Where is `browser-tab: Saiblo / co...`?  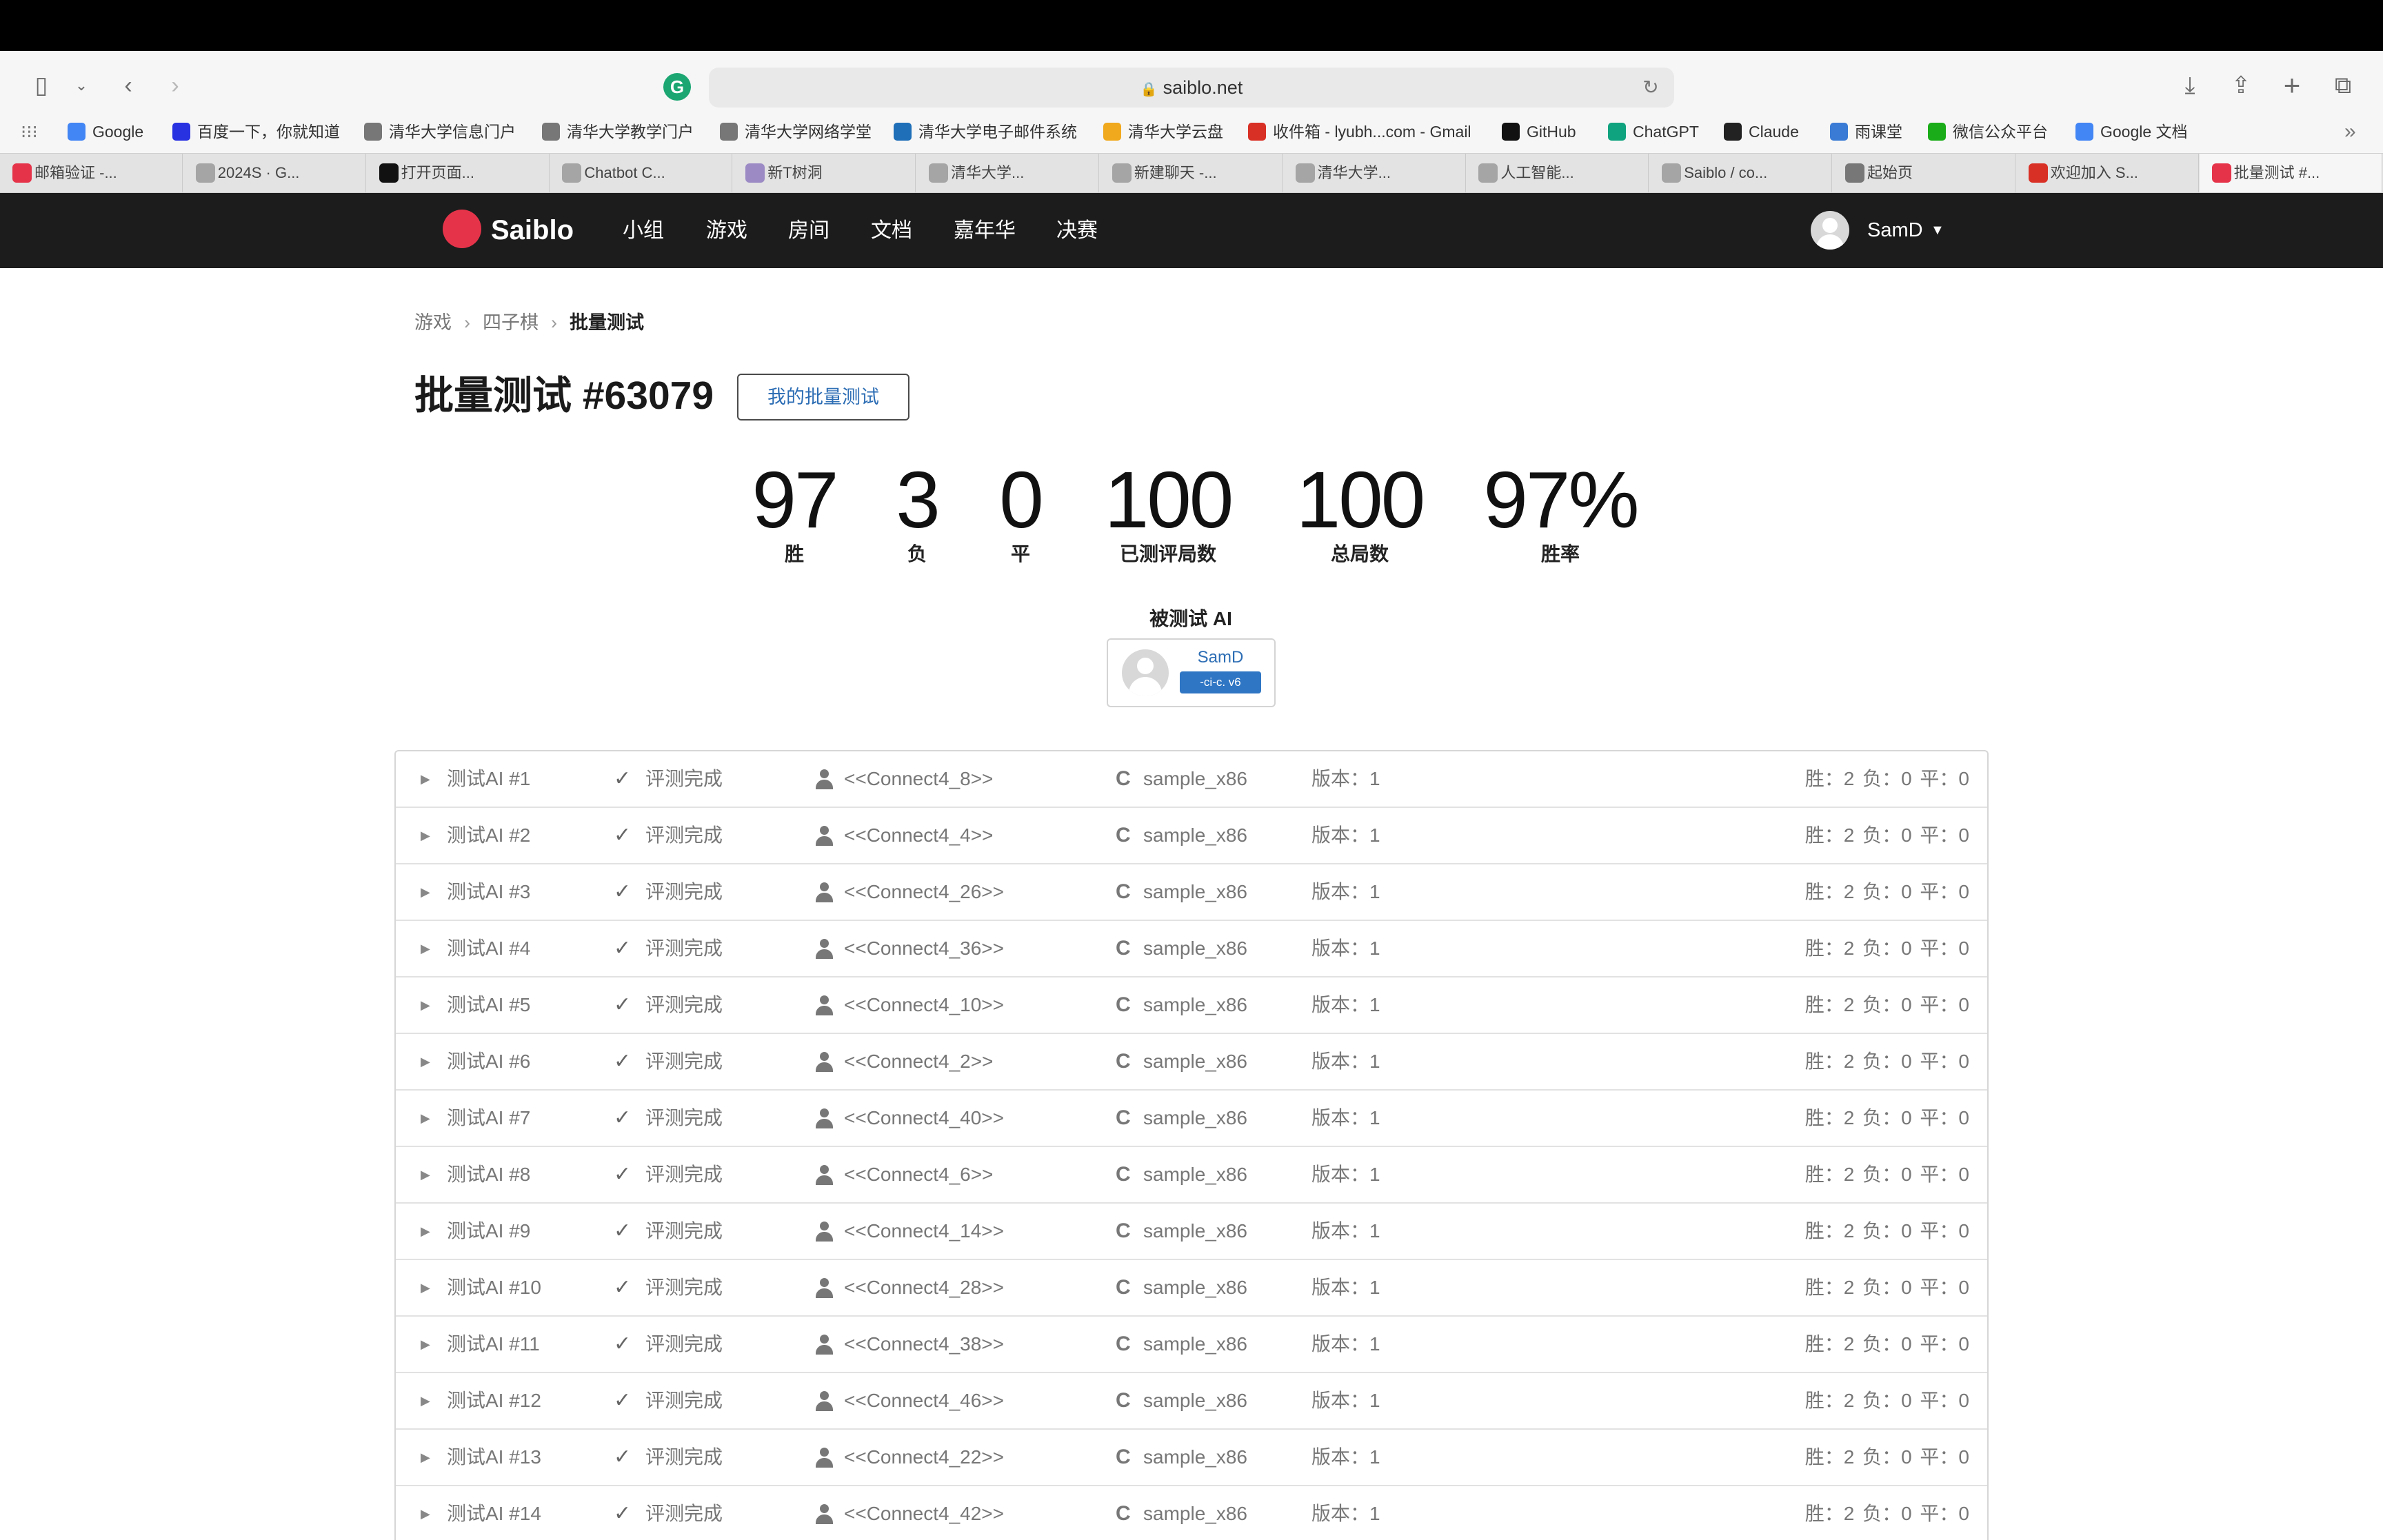 browser-tab: Saiblo / co... is located at coordinates (1741, 173).